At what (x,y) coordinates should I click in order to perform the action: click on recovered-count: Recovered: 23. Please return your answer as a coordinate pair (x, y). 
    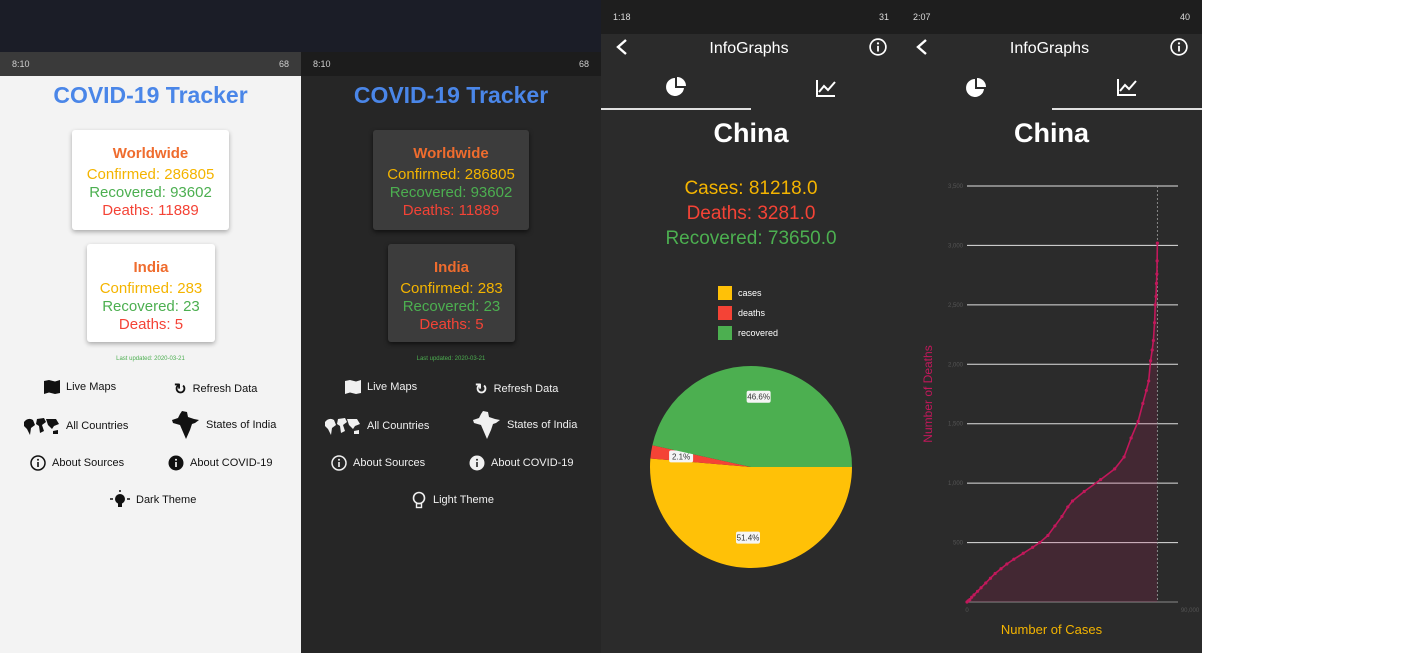
    Looking at the image, I should click on (151, 306).